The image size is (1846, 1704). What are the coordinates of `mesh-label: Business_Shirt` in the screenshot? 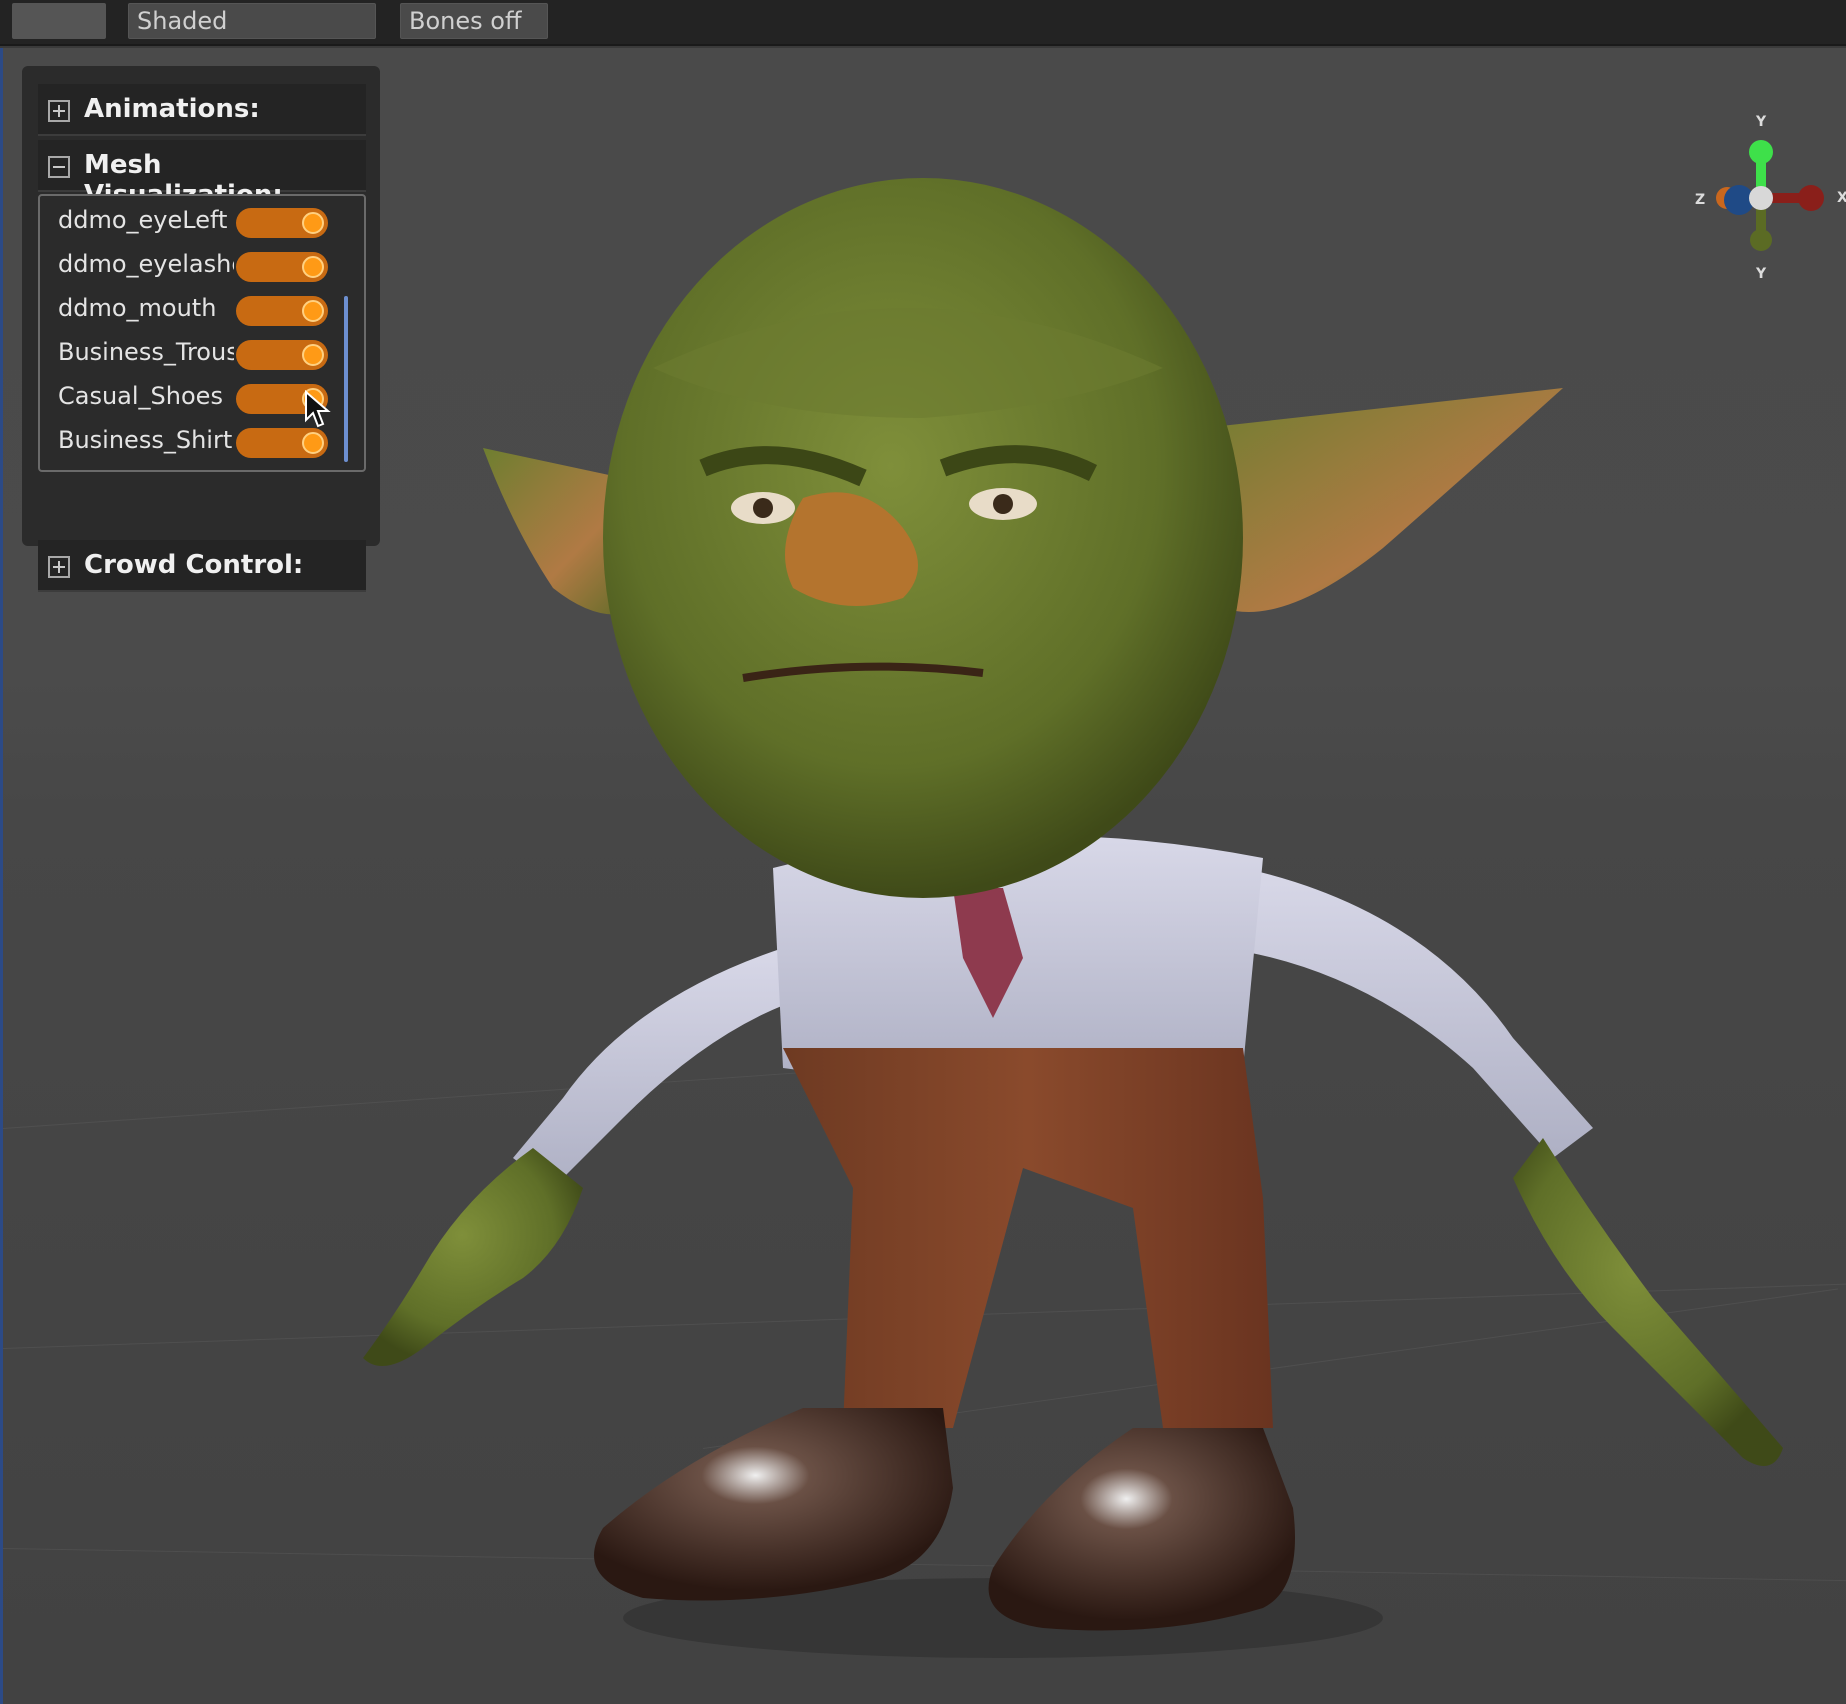 It's located at (145, 440).